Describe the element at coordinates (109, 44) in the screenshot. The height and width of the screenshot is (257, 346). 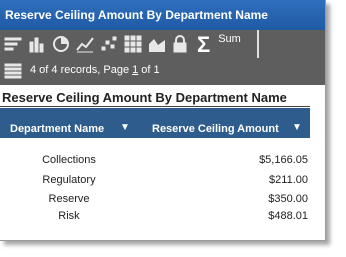
I see `scatter-icon` at that location.